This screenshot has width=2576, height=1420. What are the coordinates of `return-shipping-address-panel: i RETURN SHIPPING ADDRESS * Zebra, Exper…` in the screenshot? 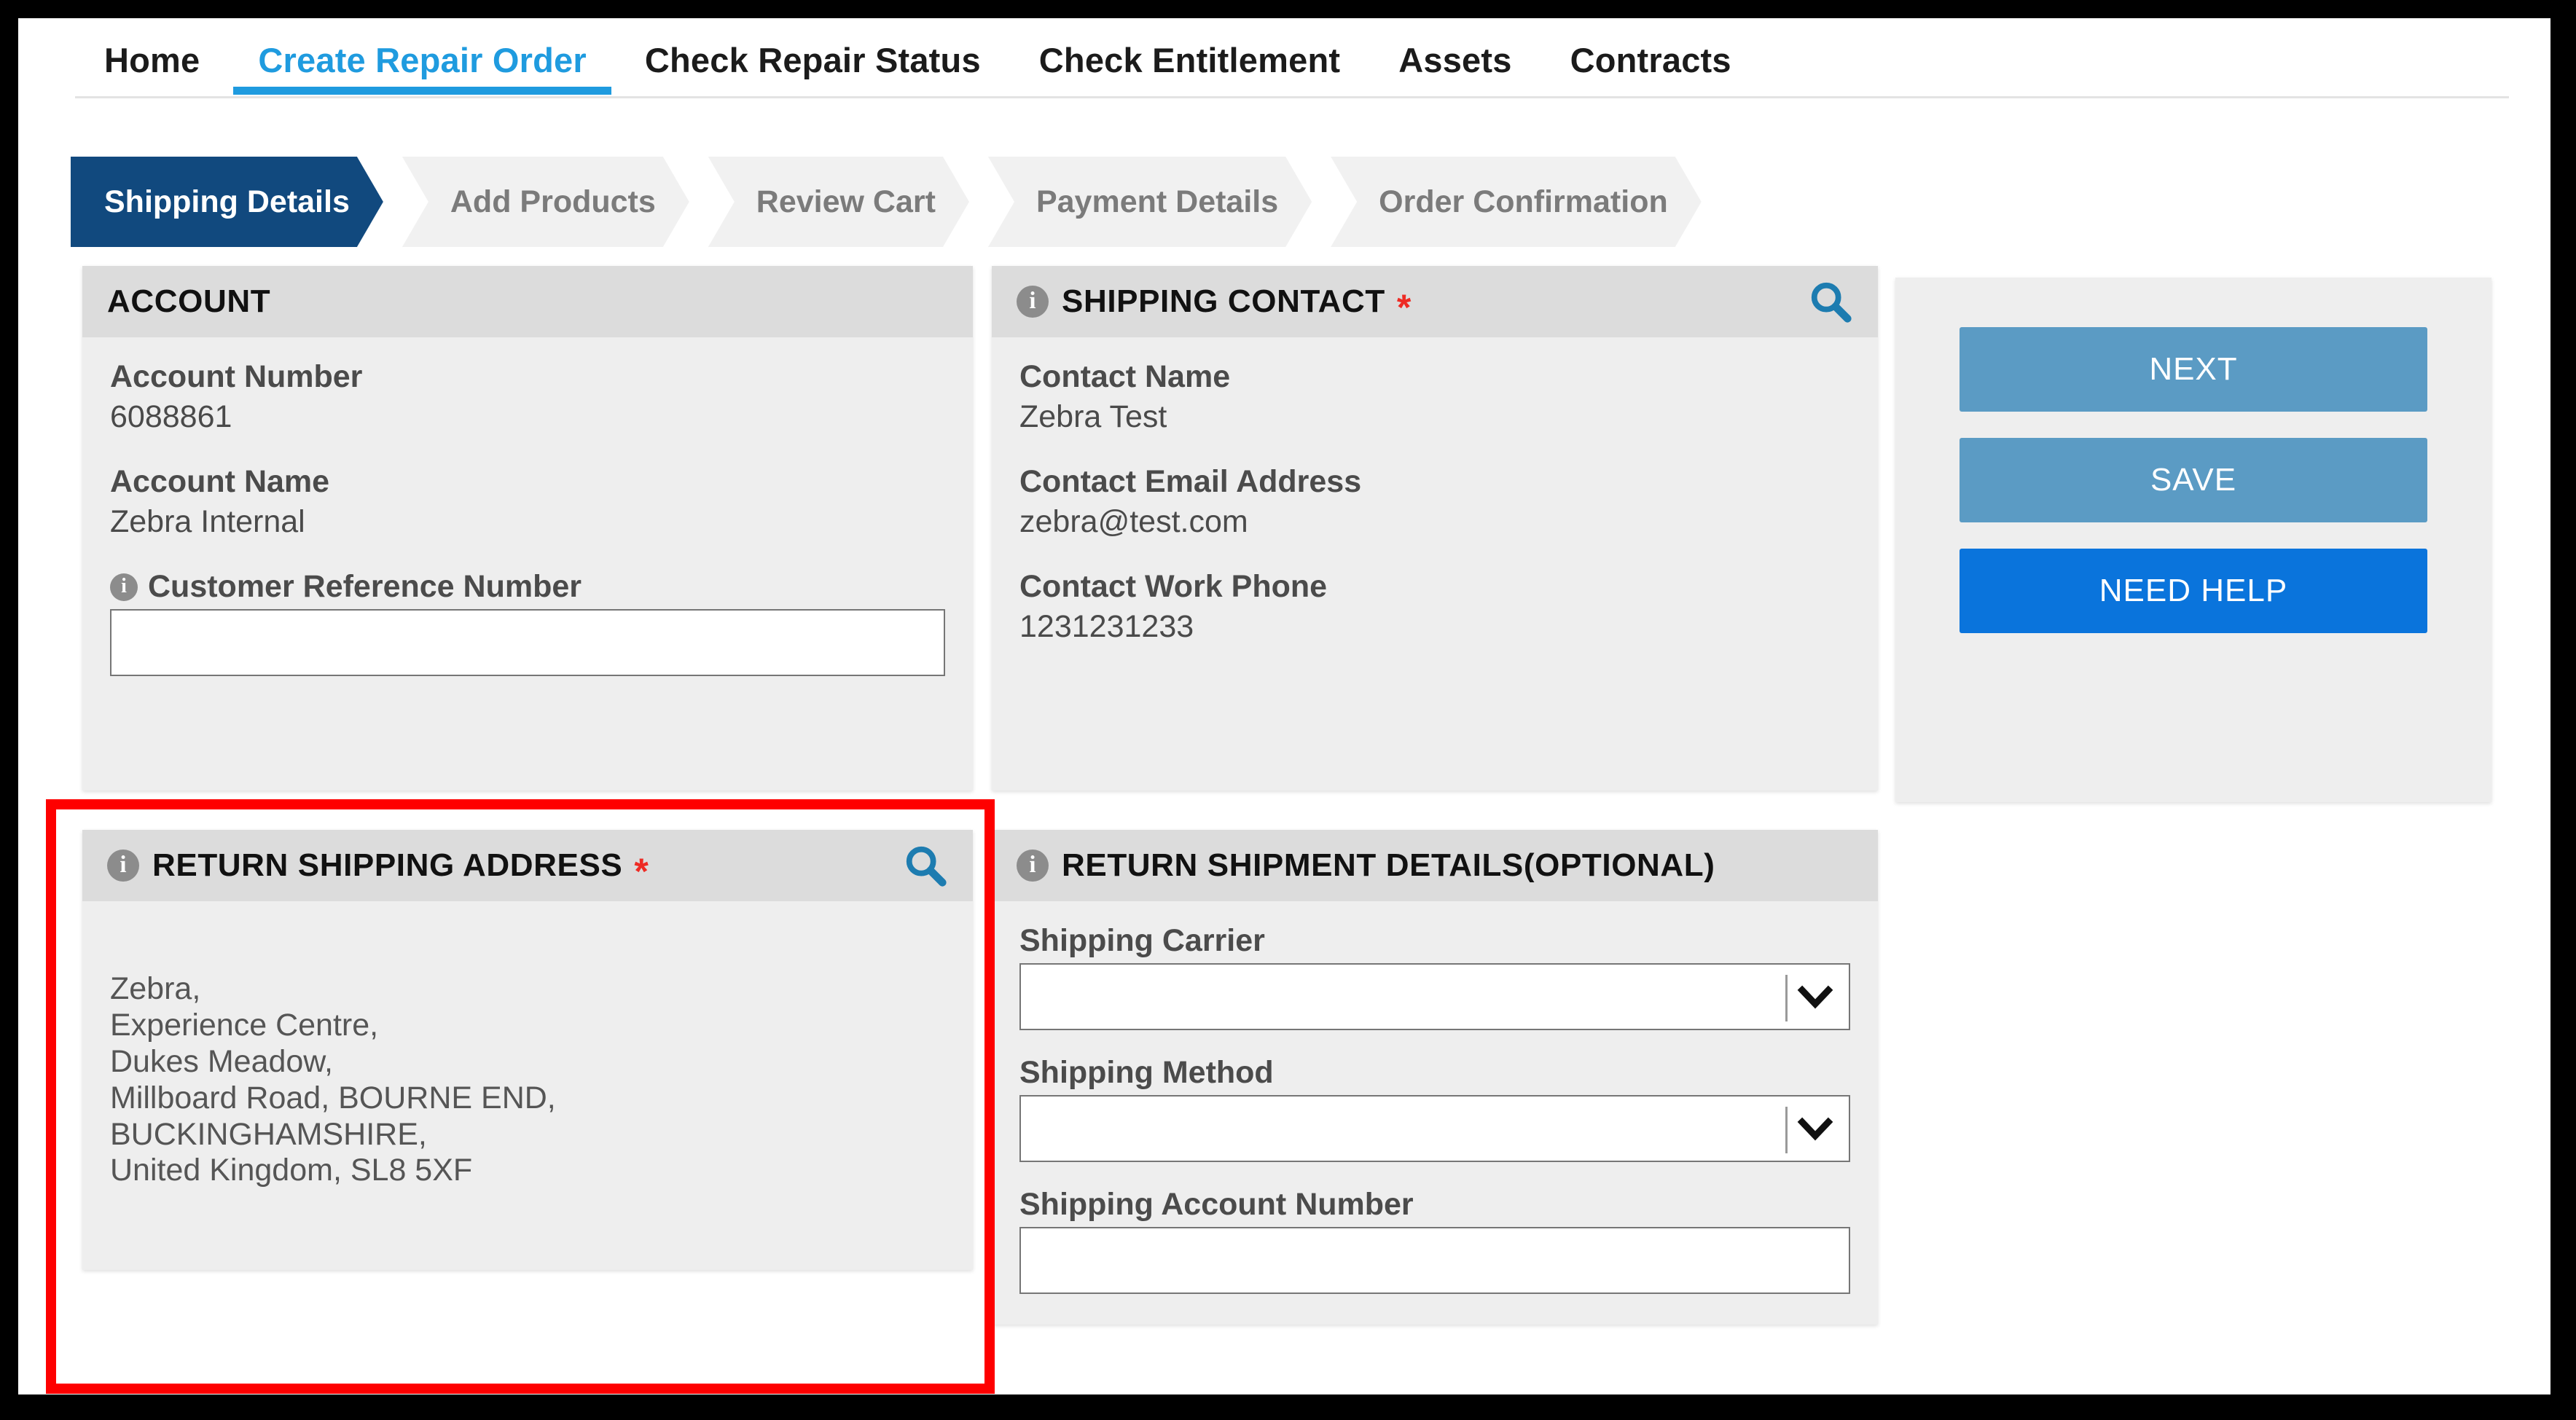 It's located at (527, 1050).